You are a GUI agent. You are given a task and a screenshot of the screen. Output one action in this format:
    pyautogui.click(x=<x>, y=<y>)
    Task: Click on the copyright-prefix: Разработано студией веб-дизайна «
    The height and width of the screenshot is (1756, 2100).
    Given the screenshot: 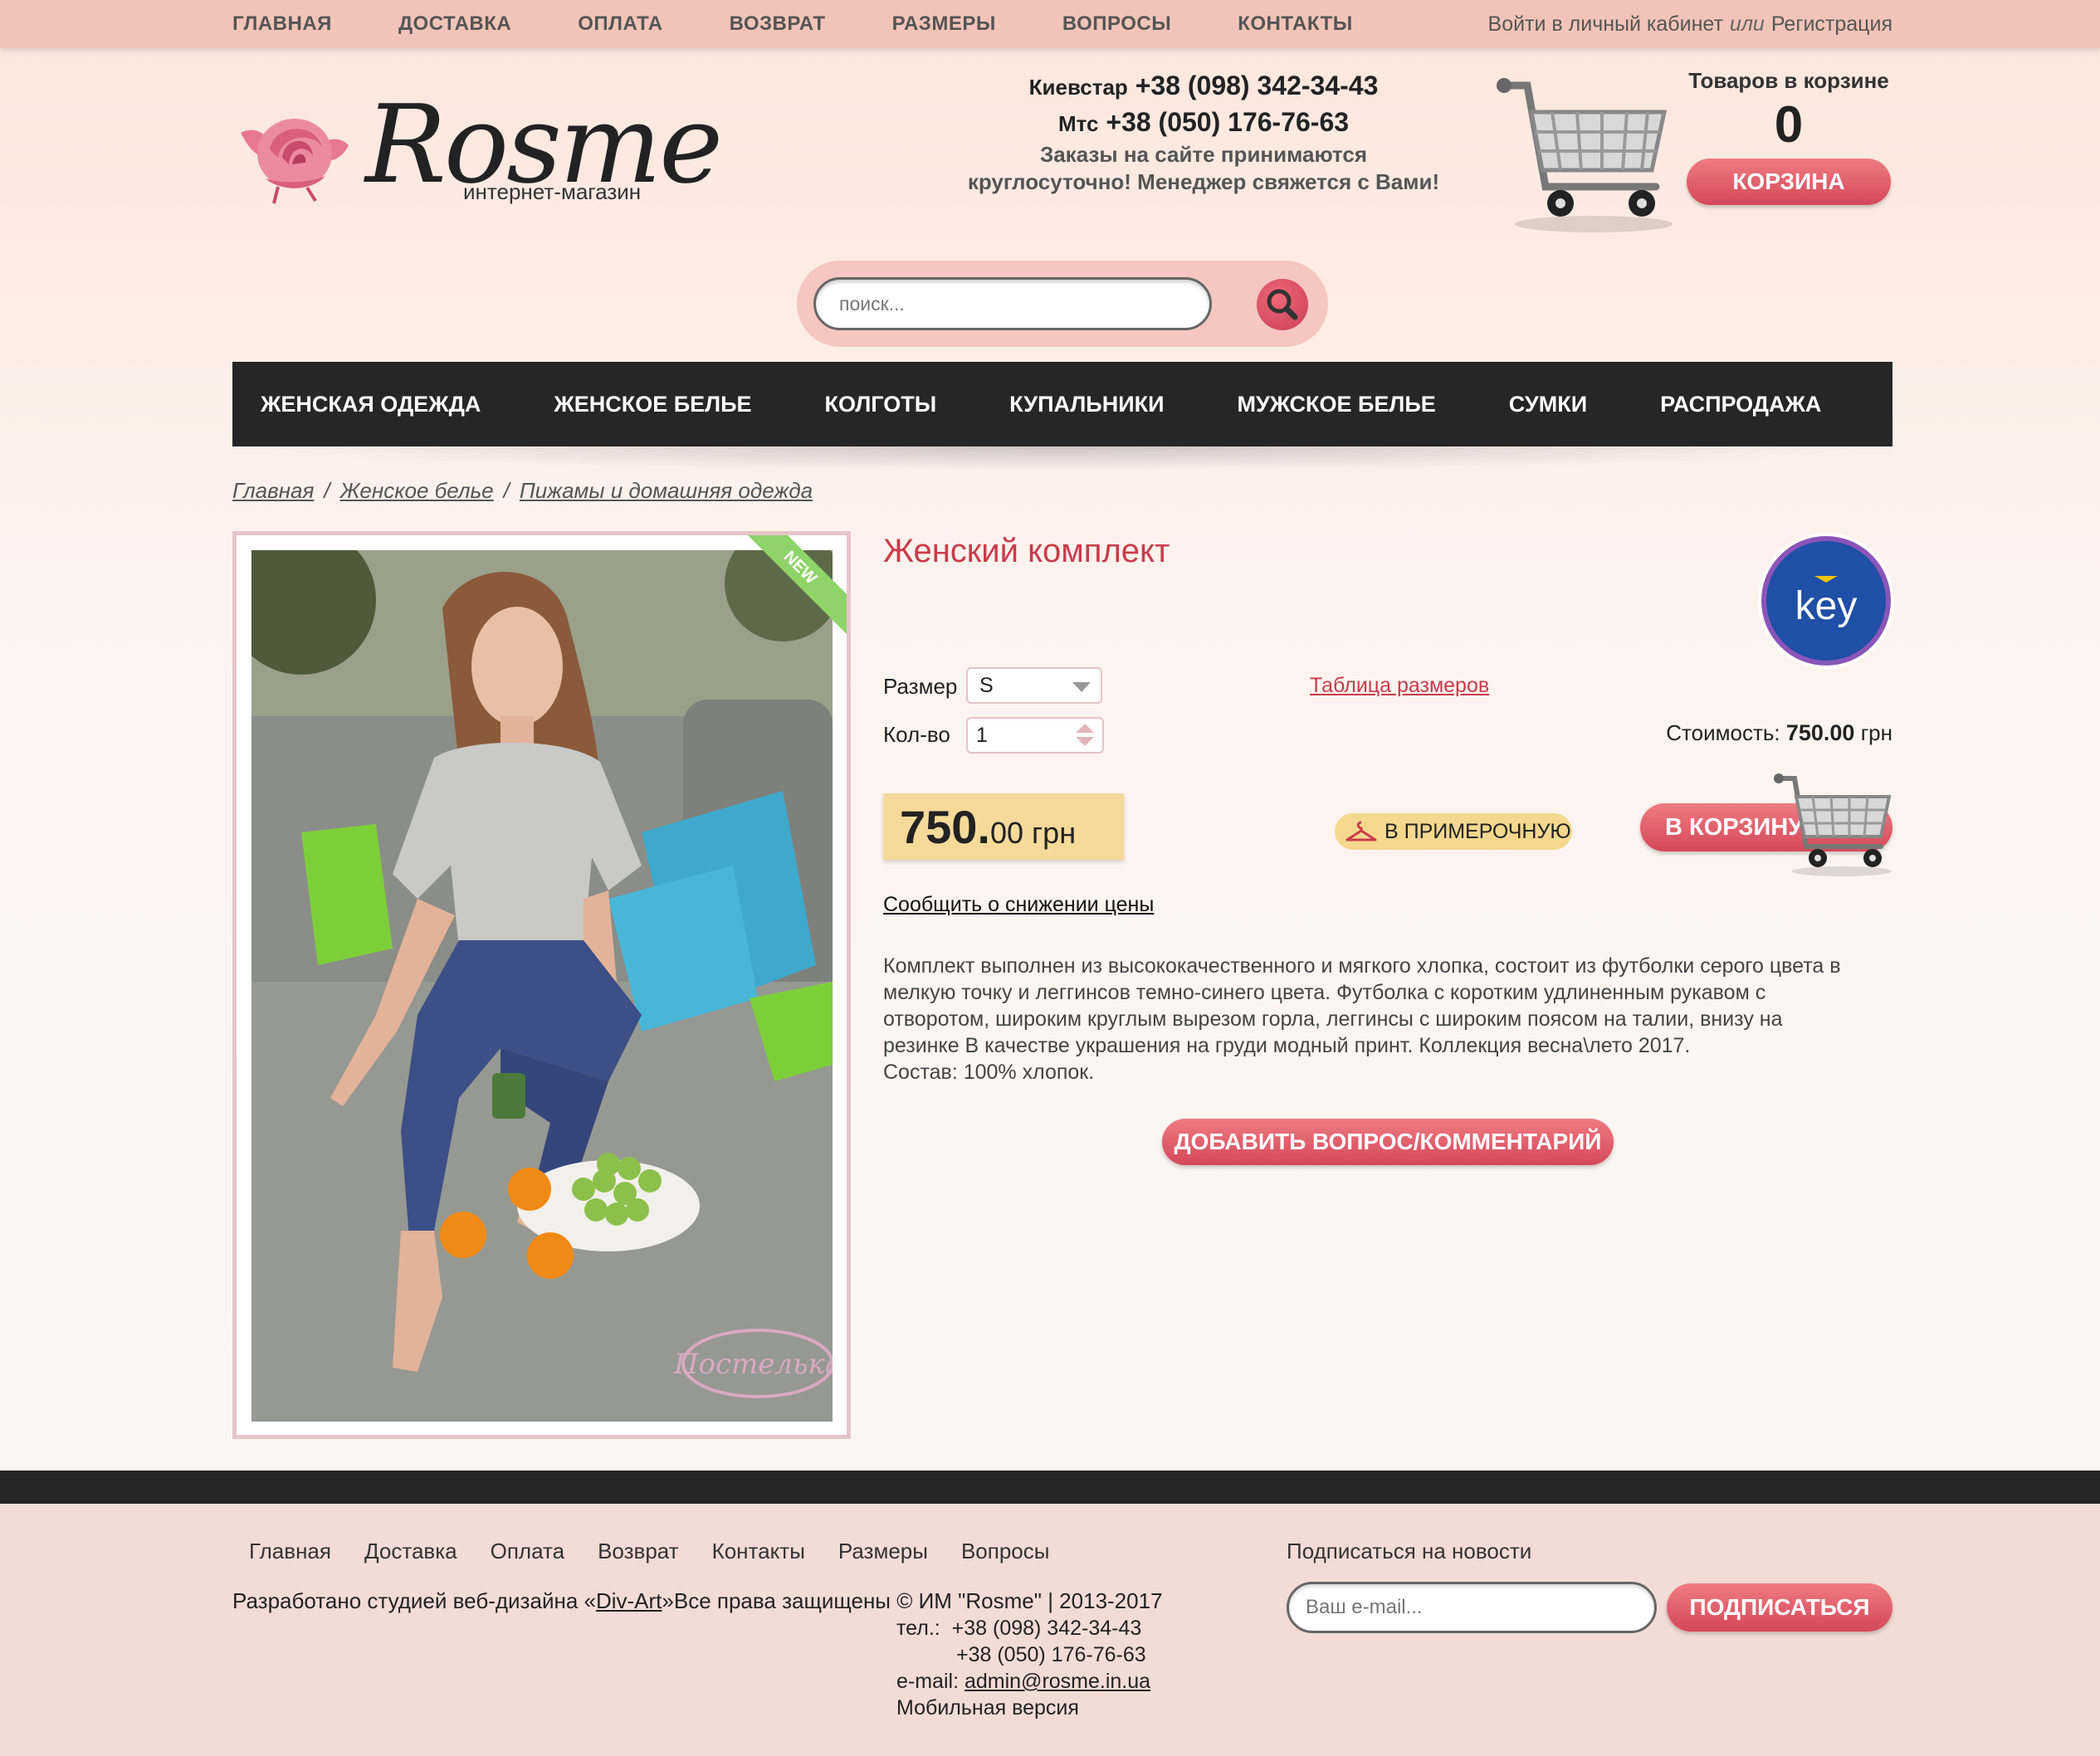 What is the action you would take?
    pyautogui.click(x=414, y=1600)
    